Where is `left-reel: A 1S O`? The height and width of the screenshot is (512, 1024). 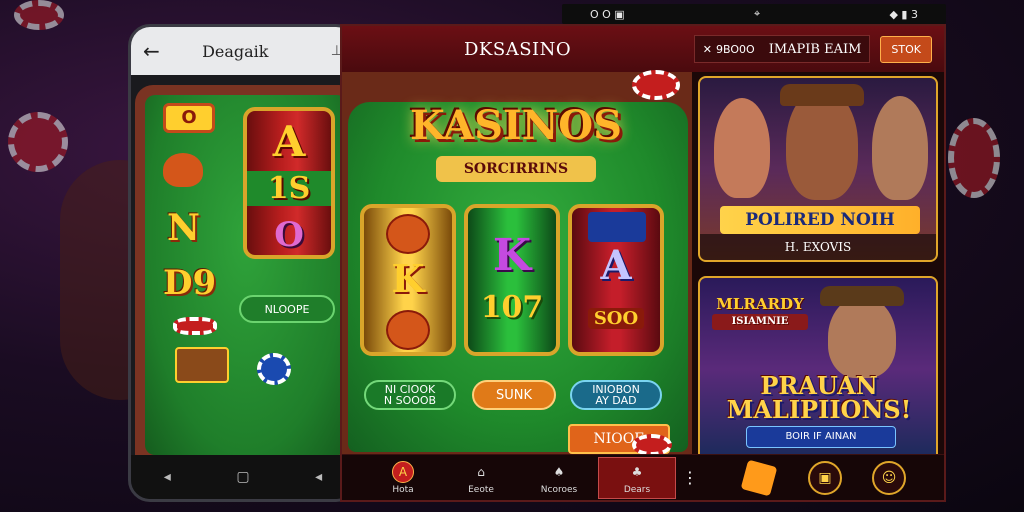
left-reel: A 1S O is located at coordinates (289, 183).